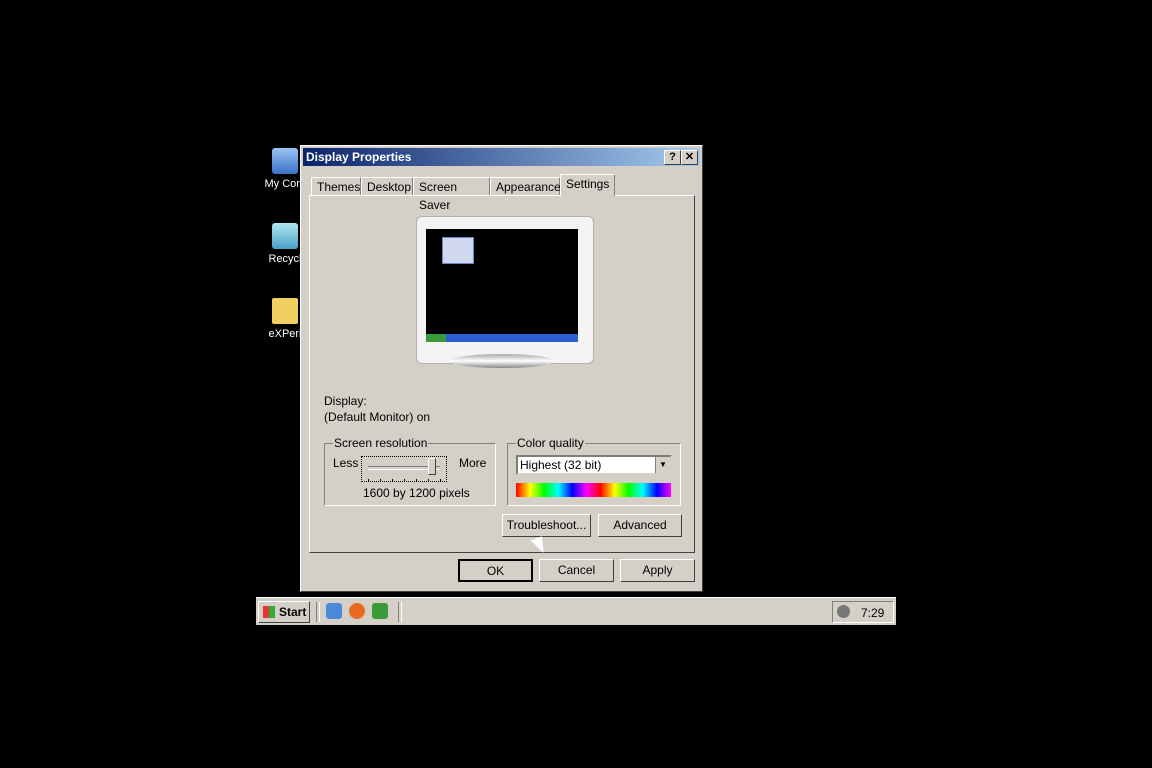 This screenshot has height=768, width=1152. Describe the element at coordinates (377, 417) in the screenshot. I see `display-value: (Default Monitor) on` at that location.